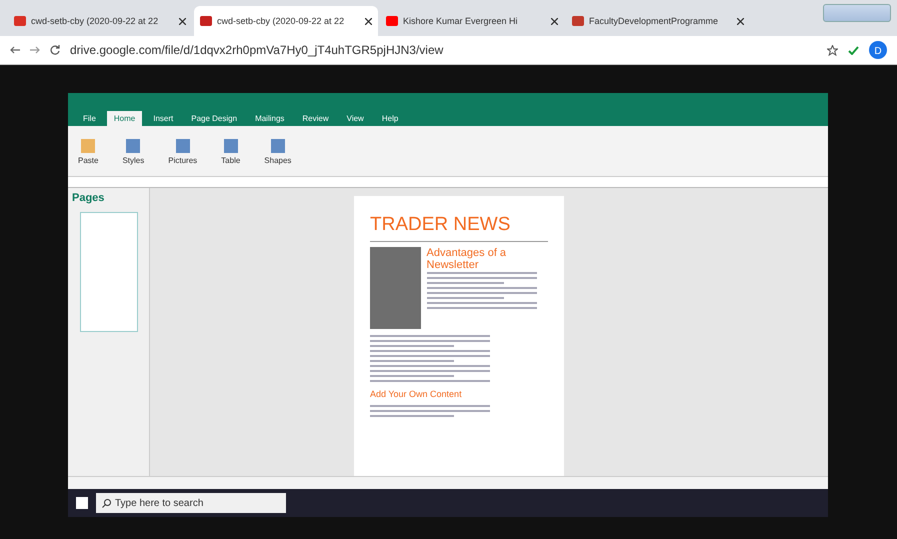 The image size is (897, 539). What do you see at coordinates (89, 118) in the screenshot?
I see `ribbon-tab: File` at bounding box center [89, 118].